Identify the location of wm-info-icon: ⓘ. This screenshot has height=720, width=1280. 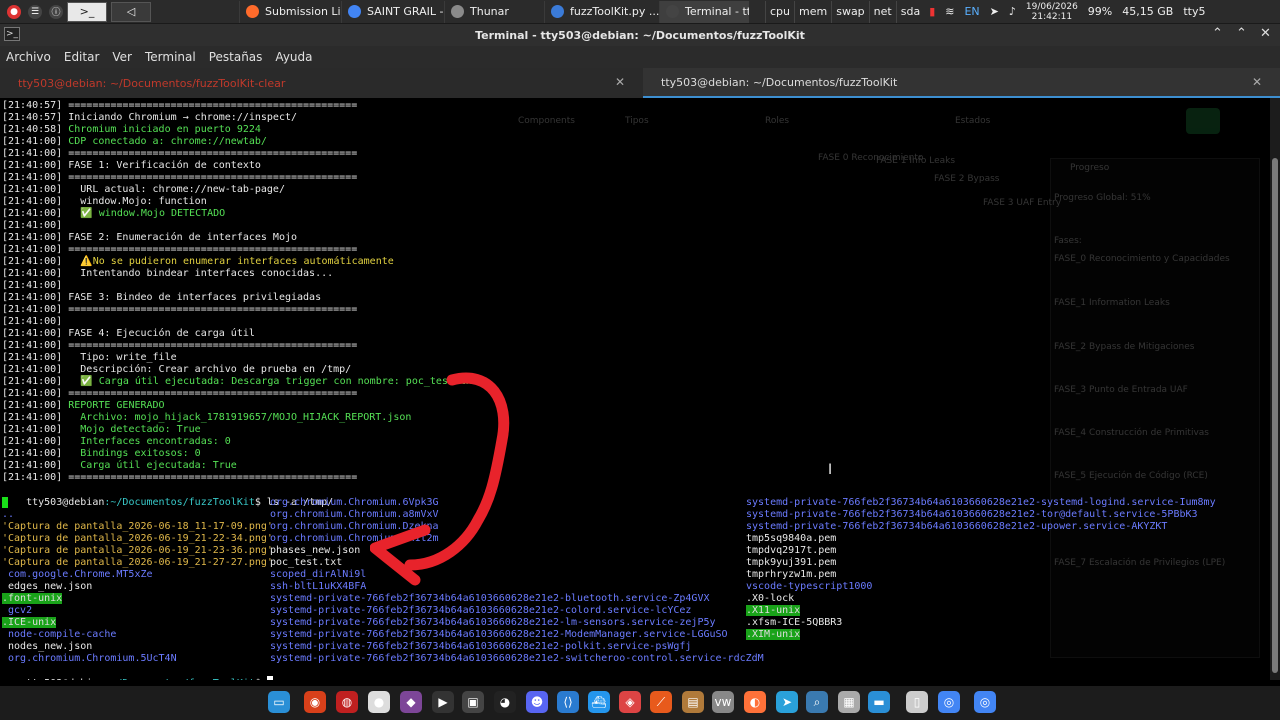
(56, 11).